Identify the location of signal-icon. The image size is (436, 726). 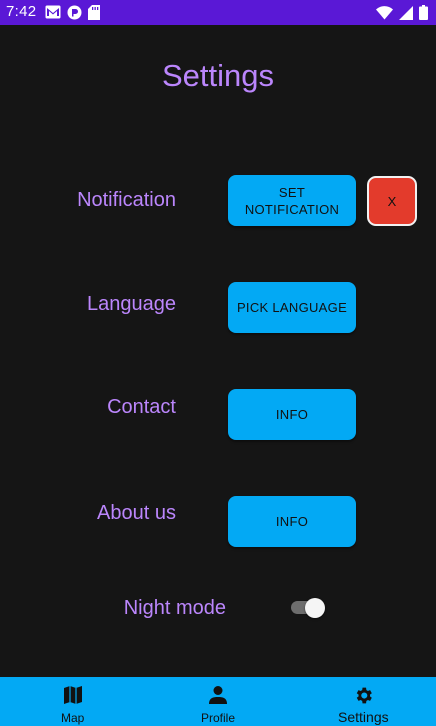
(406, 15).